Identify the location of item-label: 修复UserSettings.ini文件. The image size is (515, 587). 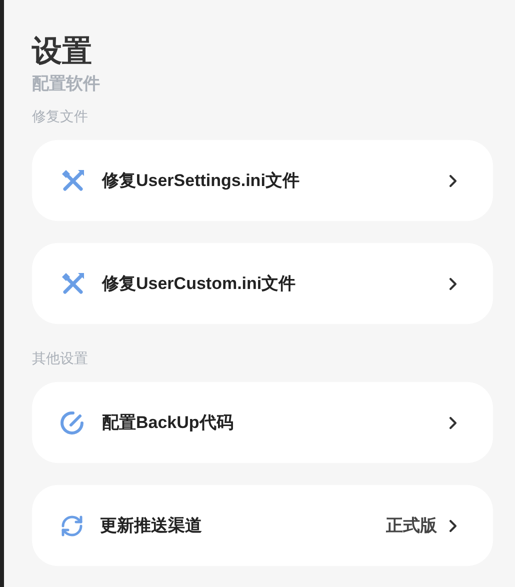
(201, 181).